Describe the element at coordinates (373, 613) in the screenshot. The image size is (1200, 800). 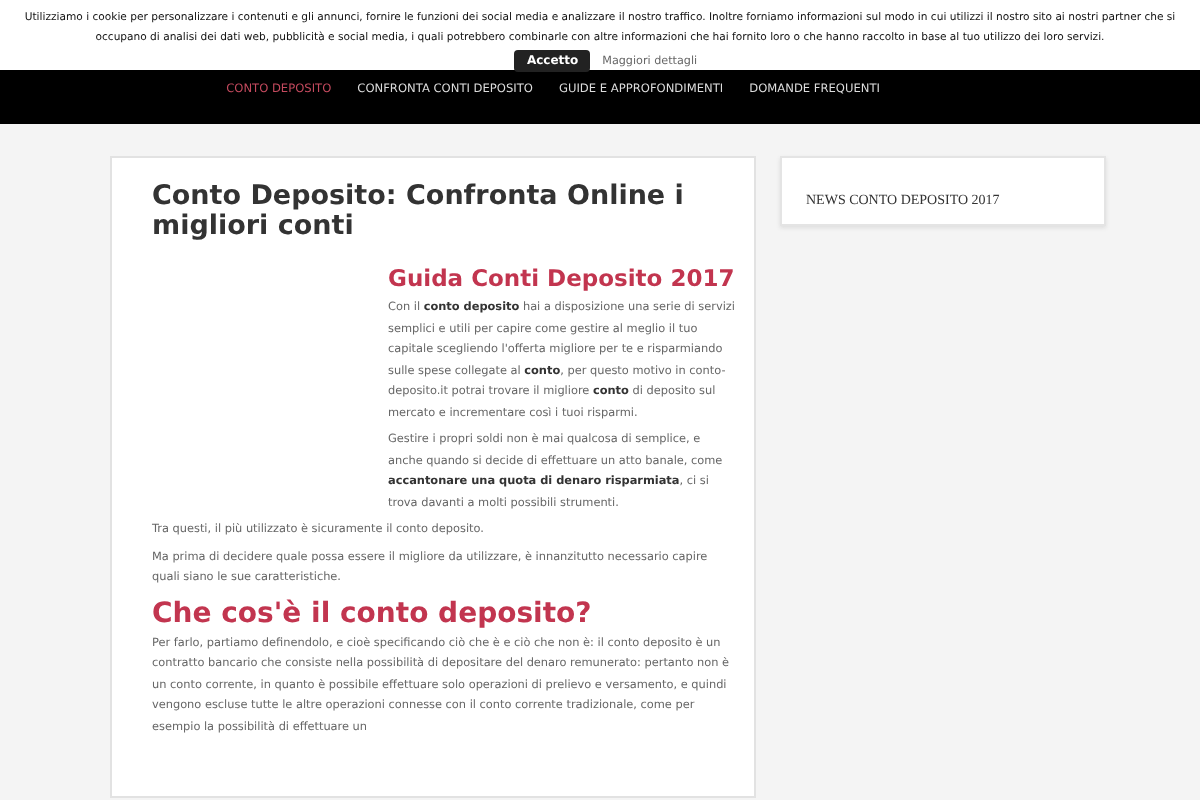
I see `section-heading: Che cos'è il conto deposito?` at that location.